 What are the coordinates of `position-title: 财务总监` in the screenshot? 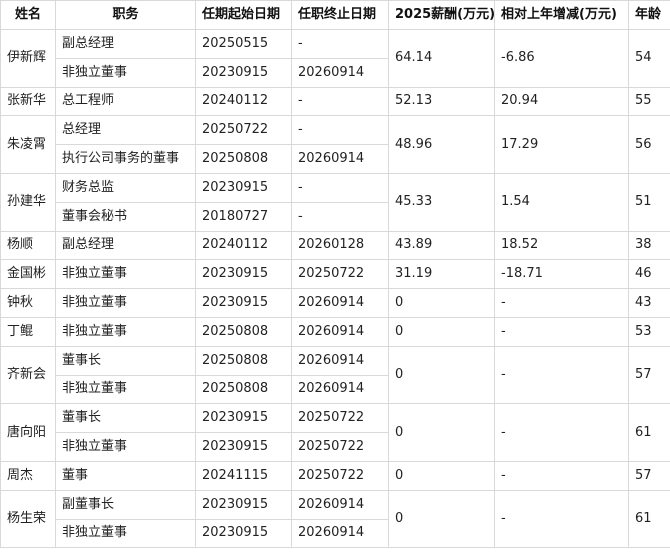 It's located at (125, 187).